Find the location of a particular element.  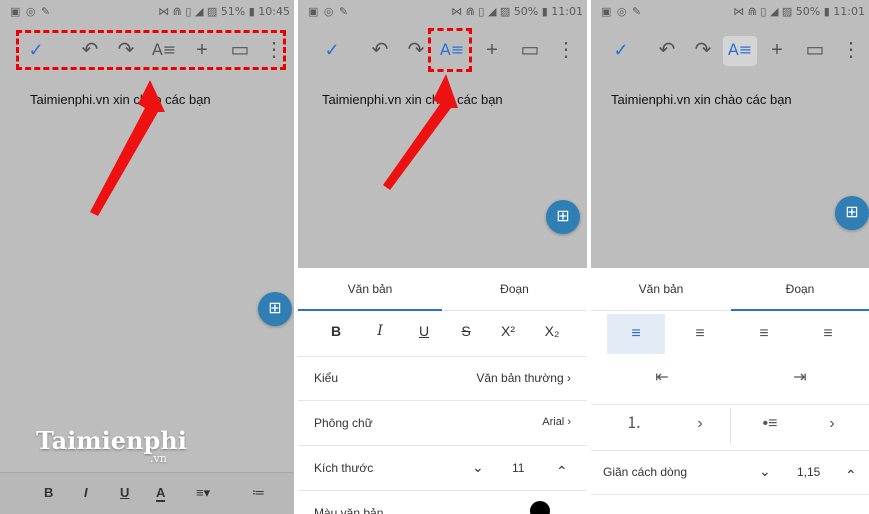

alignment-buttons: ≡ ≡ ≡ ≡ is located at coordinates (730, 337).